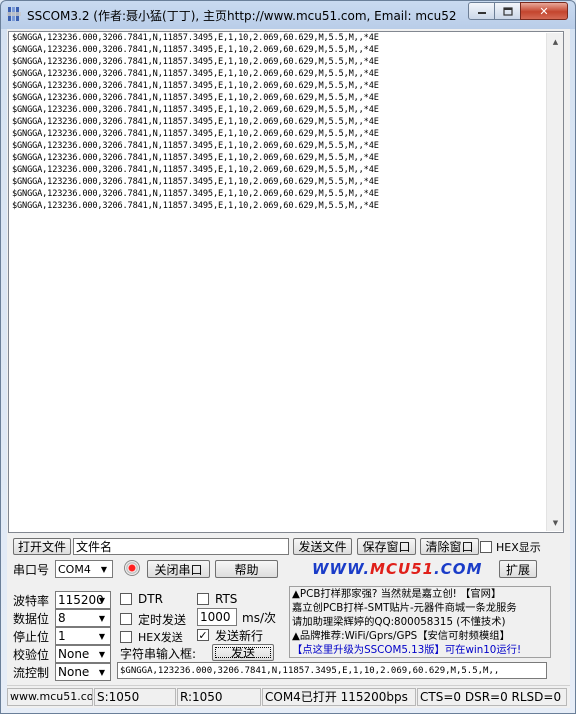  I want to click on status-sent-count: S:1050, so click(135, 697).